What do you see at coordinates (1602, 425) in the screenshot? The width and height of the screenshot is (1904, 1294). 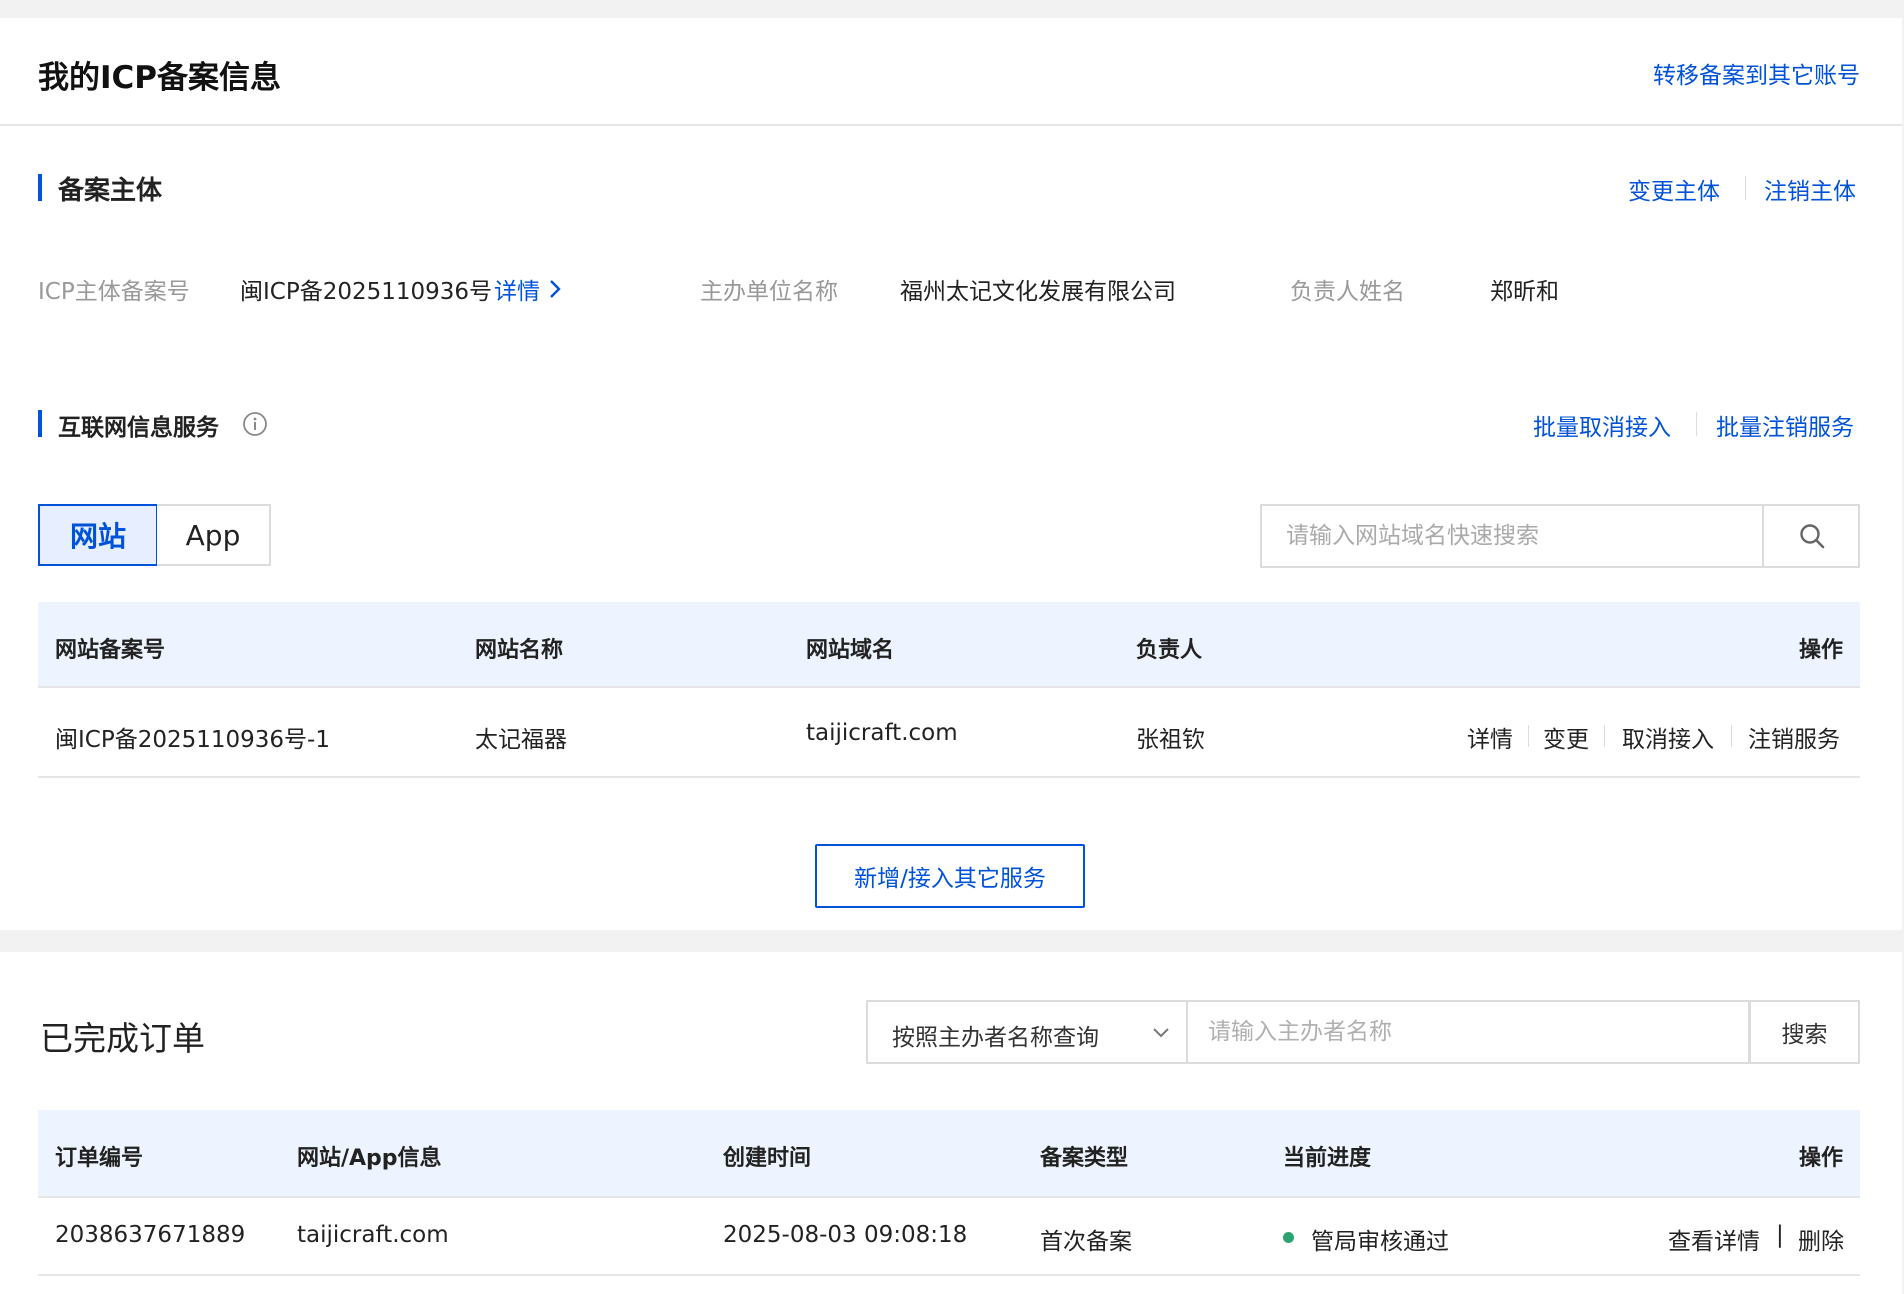 I see `batch-unlink-link: 批量取消接入` at bounding box center [1602, 425].